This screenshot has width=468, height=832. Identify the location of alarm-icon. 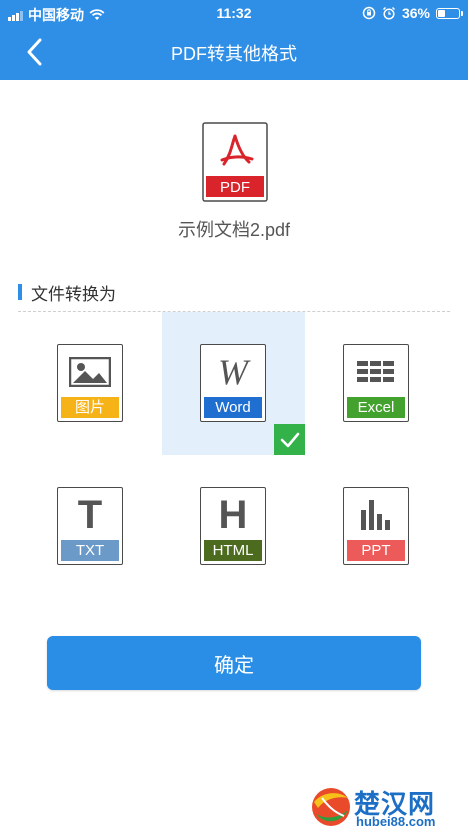
(388, 13).